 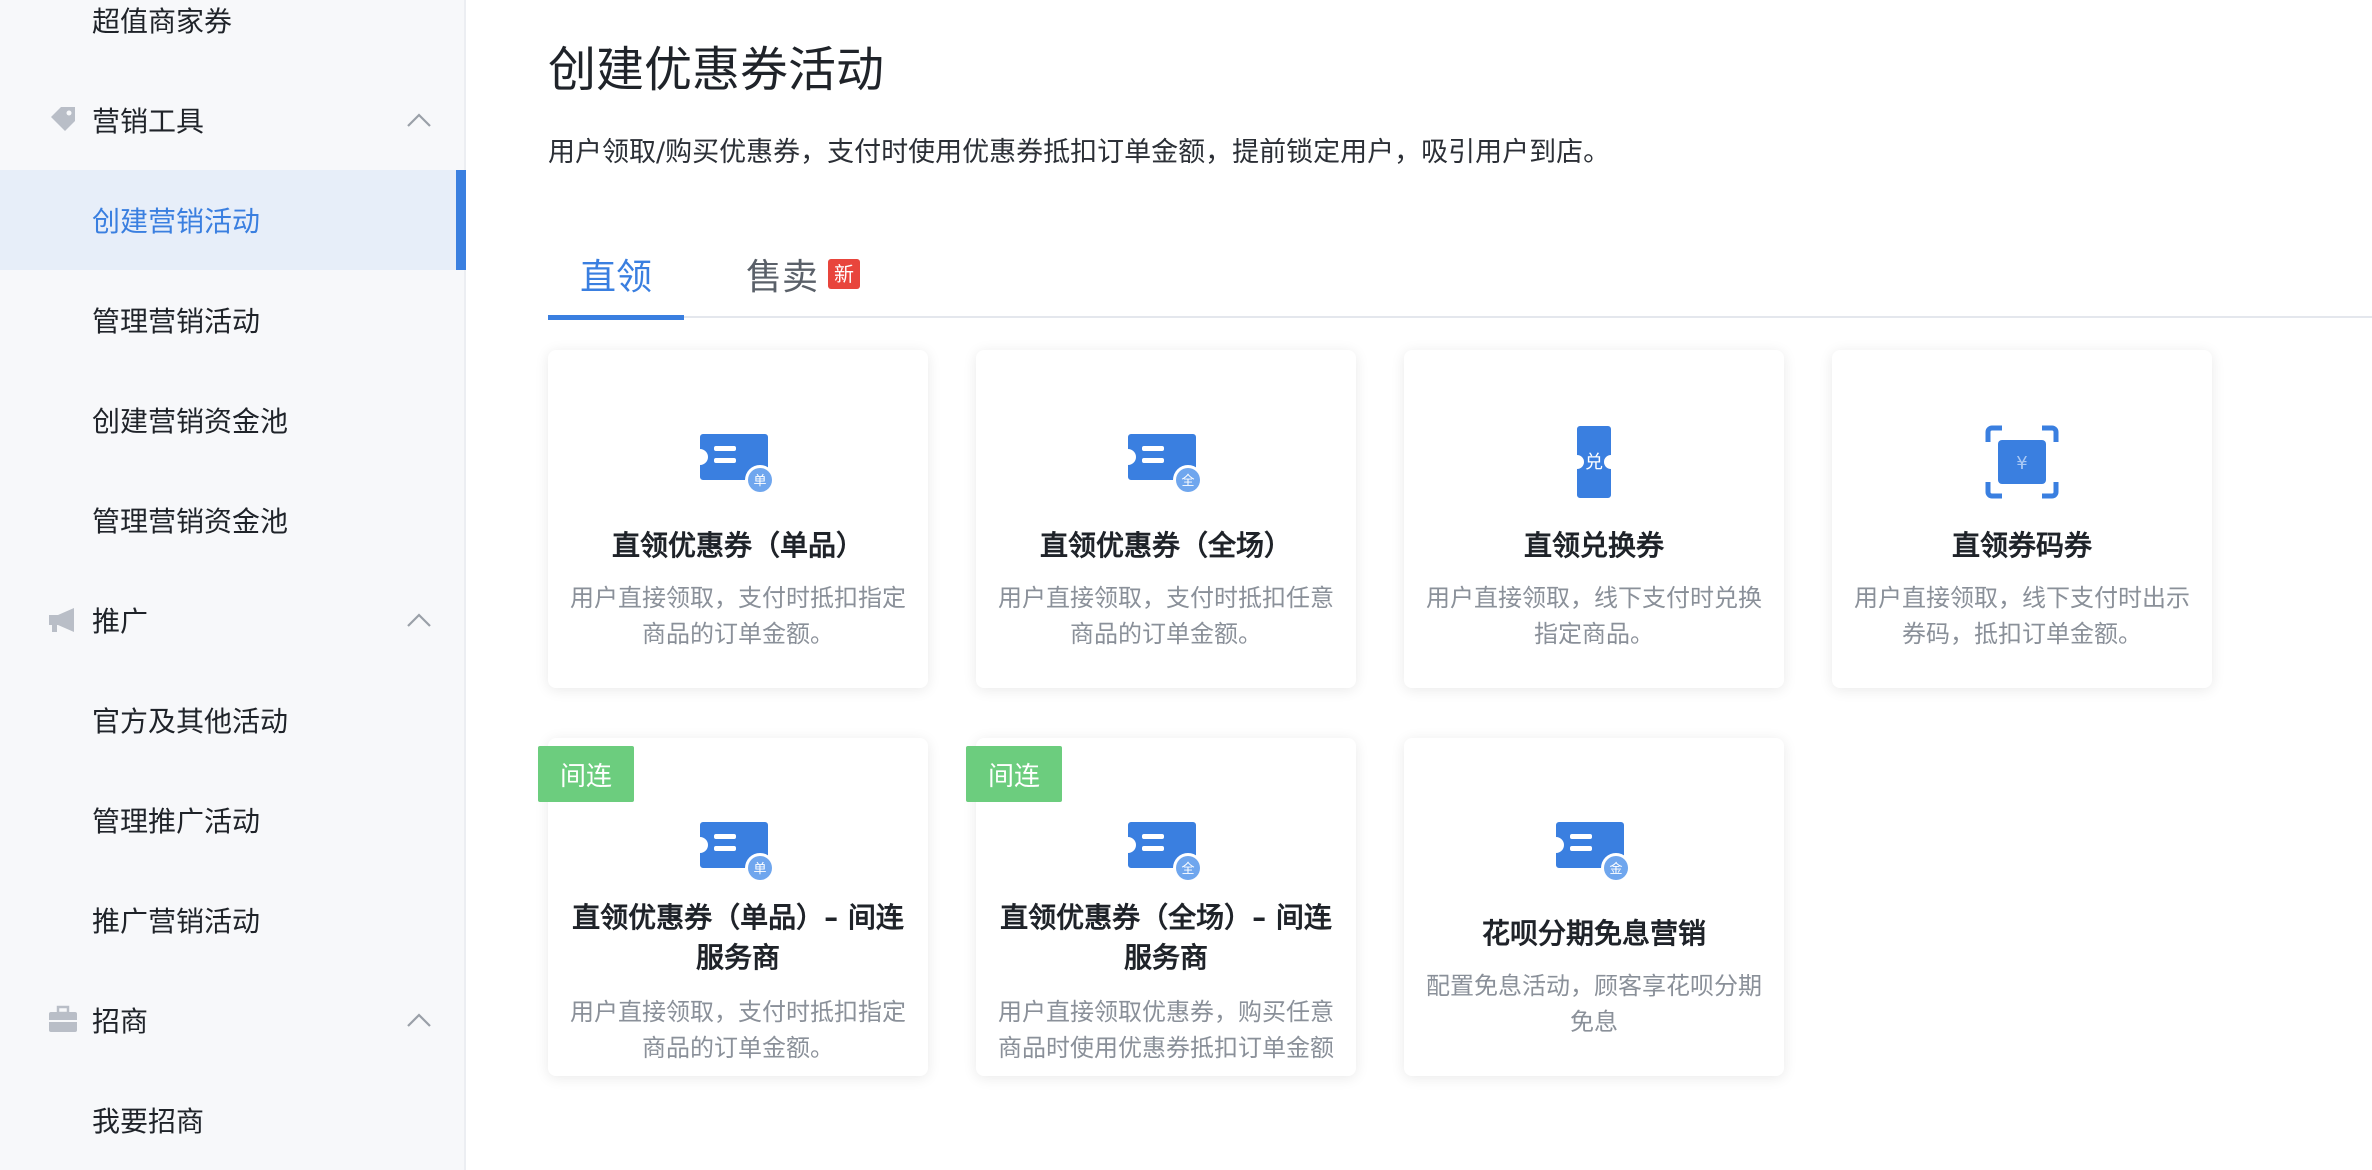 What do you see at coordinates (616, 317) in the screenshot?
I see `active-tab-underline` at bounding box center [616, 317].